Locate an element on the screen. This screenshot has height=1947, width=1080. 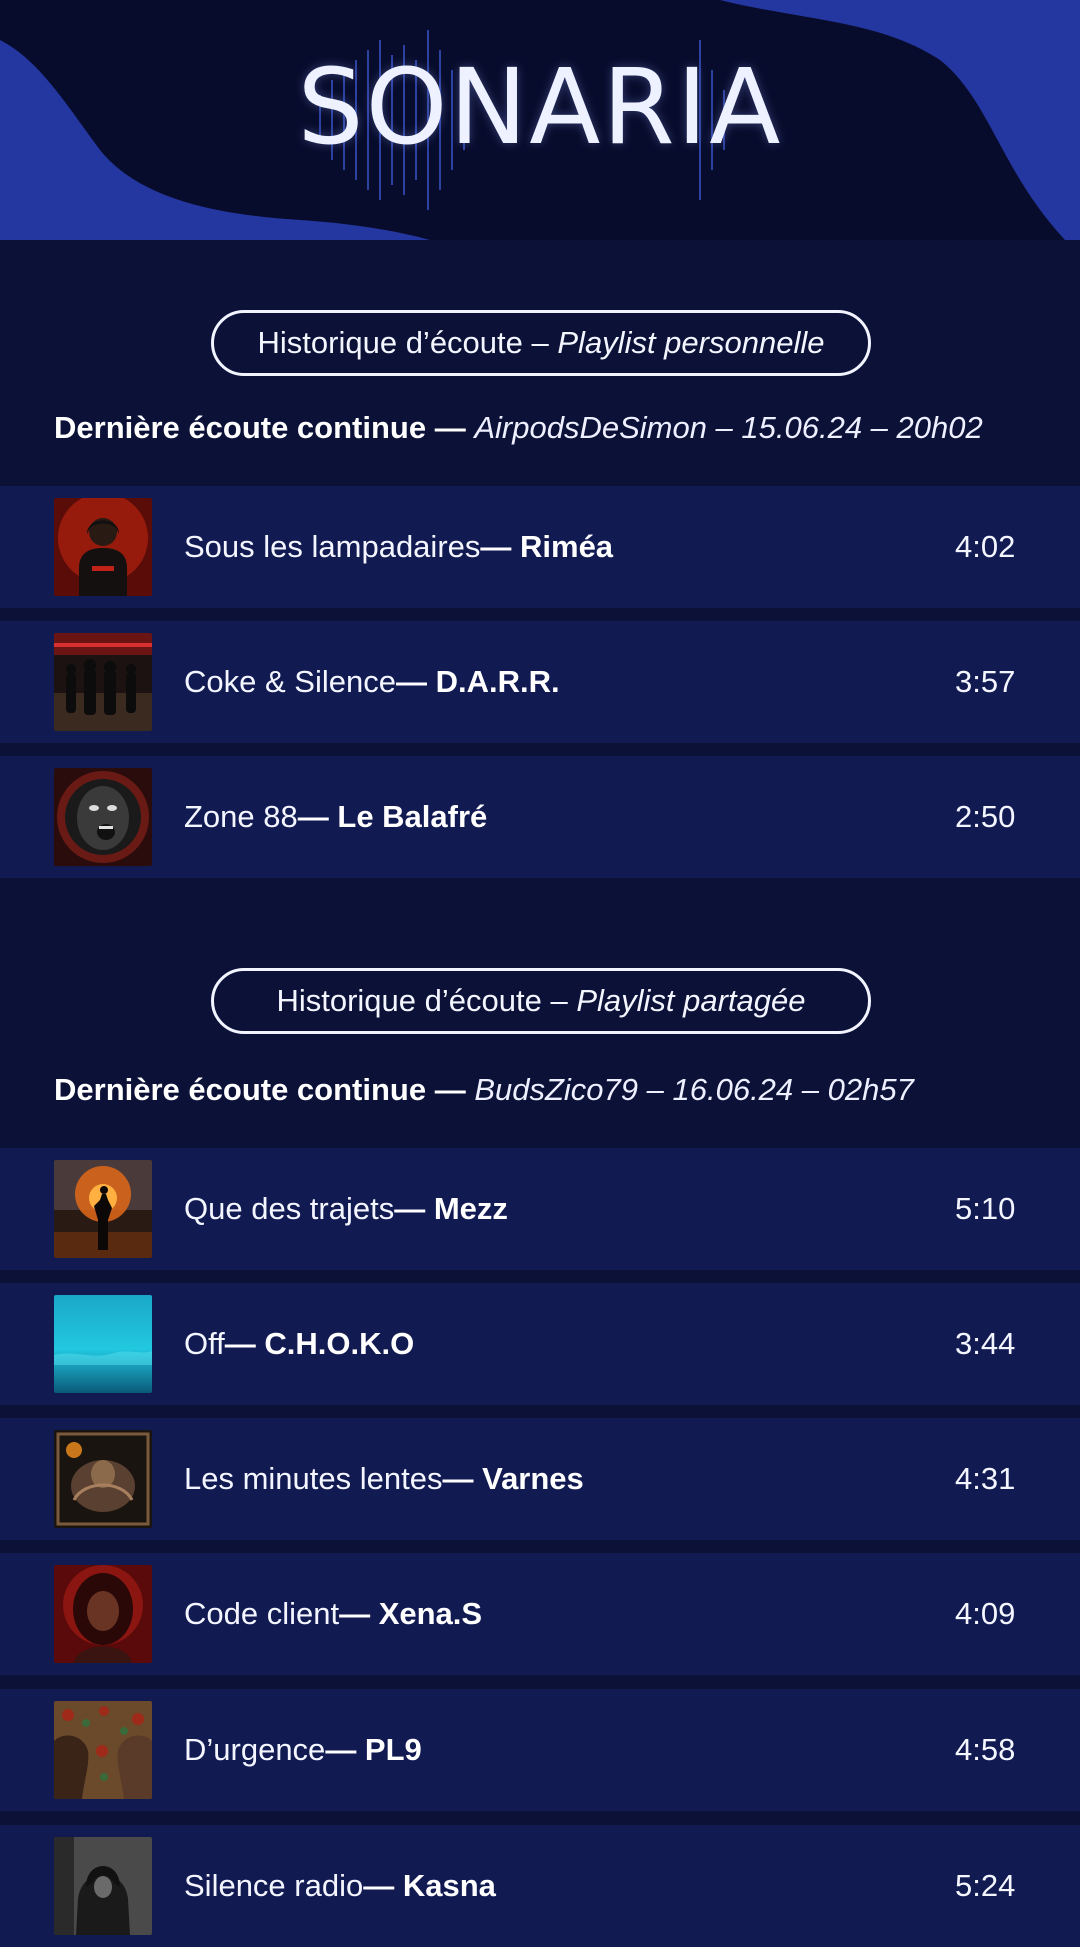
track-duration: 2:50 is located at coordinates (985, 816).